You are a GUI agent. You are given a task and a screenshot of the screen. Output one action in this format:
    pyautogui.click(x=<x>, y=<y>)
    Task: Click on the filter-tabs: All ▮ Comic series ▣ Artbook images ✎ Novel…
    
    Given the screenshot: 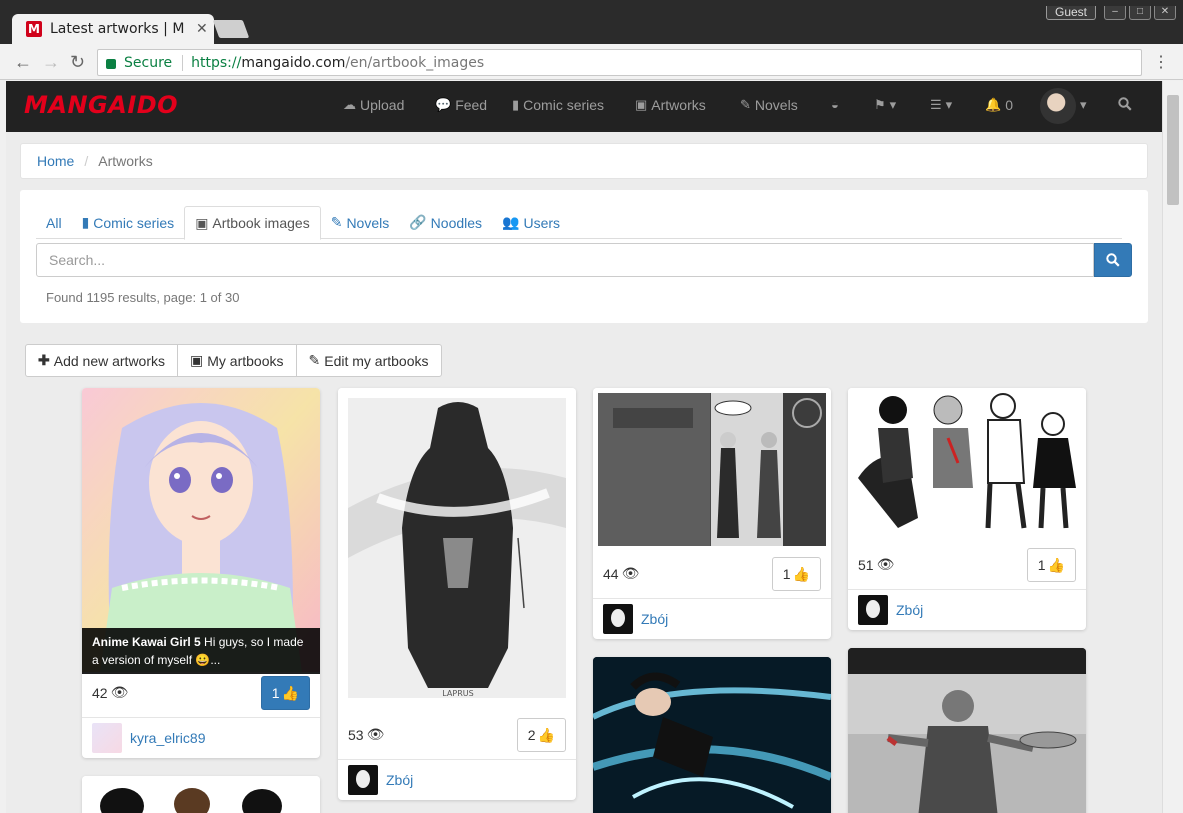 What is the action you would take?
    pyautogui.click(x=579, y=223)
    